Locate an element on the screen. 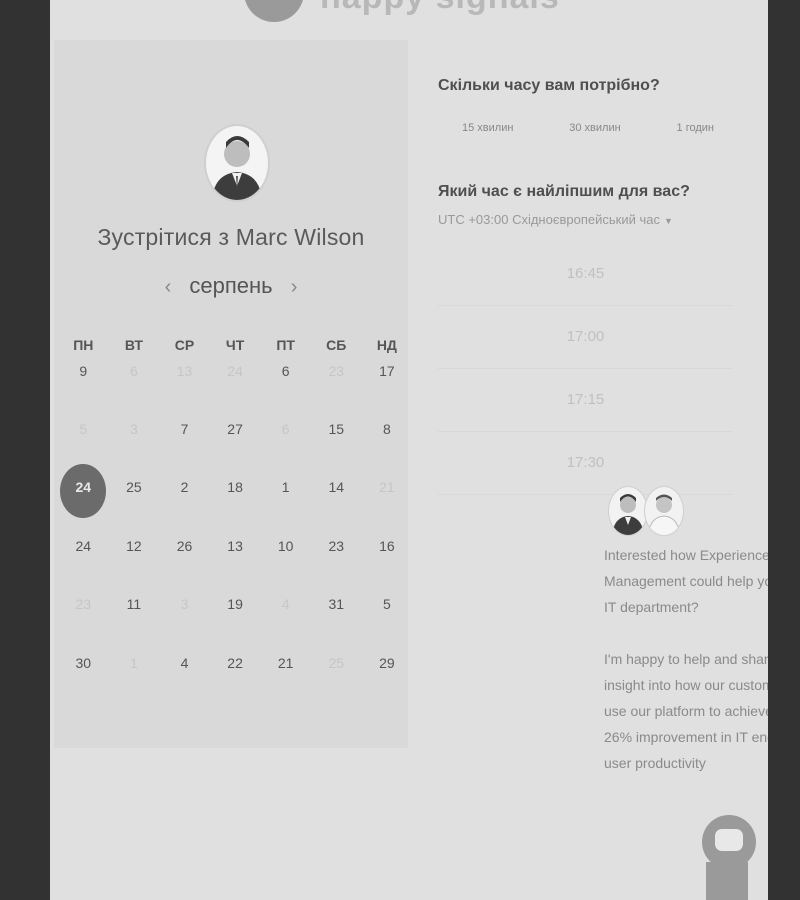 This screenshot has width=800, height=900. chat-launcher-button is located at coordinates (729, 842).